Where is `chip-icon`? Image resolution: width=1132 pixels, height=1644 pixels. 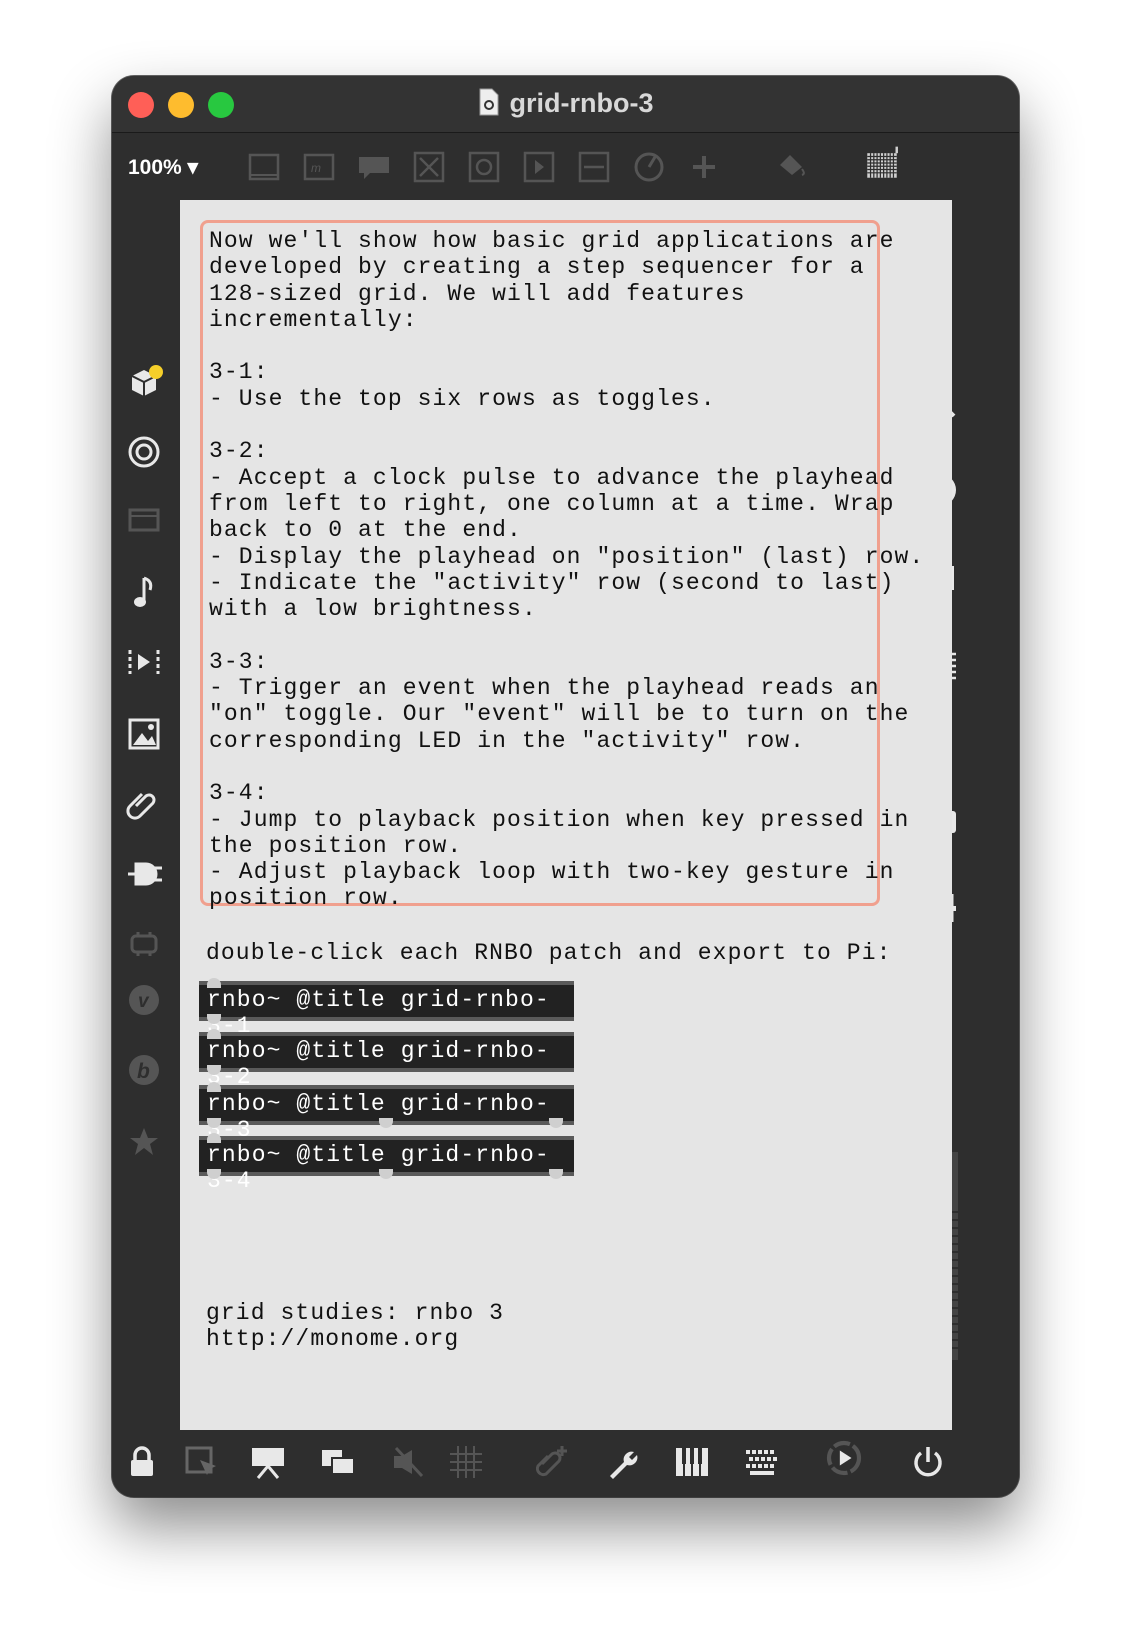
chip-icon is located at coordinates (144, 944).